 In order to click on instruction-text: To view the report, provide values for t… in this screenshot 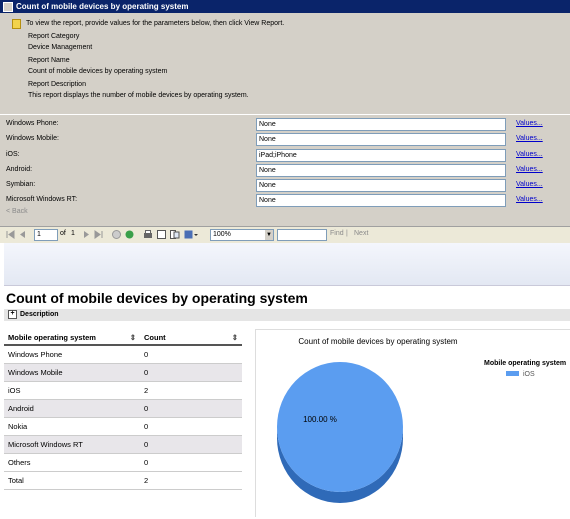, I will do `click(155, 23)`.